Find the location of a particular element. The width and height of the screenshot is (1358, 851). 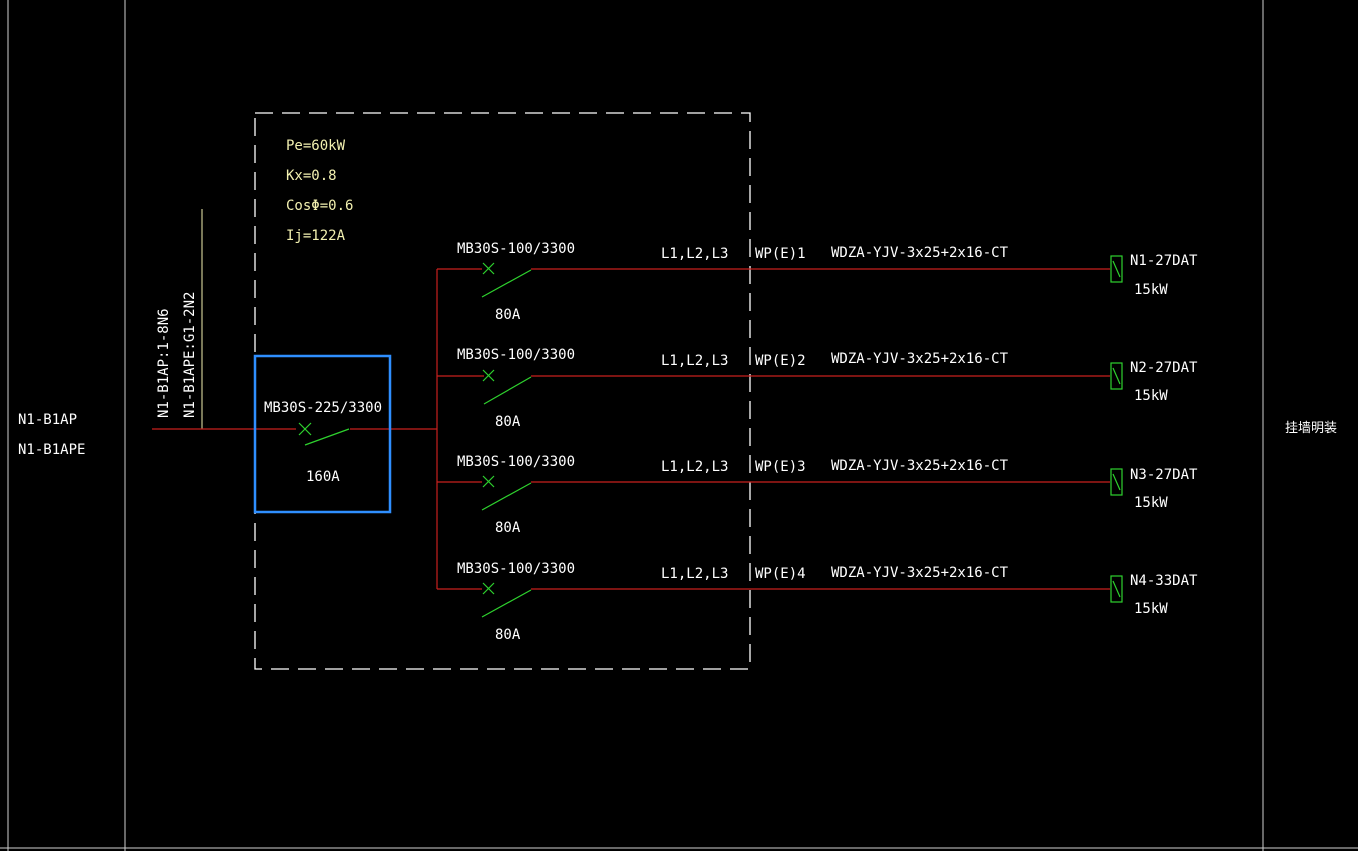

param-pe: Pe=60kW is located at coordinates (316, 146).